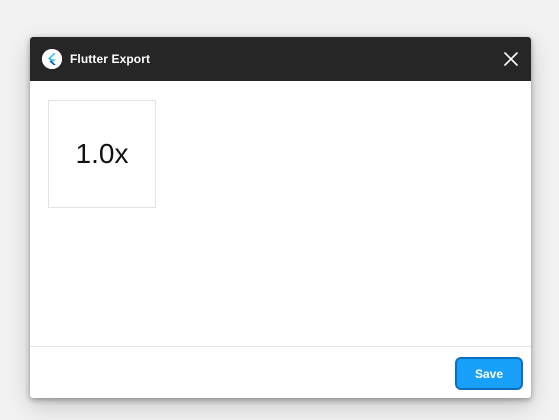 This screenshot has height=420, width=559. What do you see at coordinates (280, 59) in the screenshot?
I see `dialog-titlebar: Flutter Export` at bounding box center [280, 59].